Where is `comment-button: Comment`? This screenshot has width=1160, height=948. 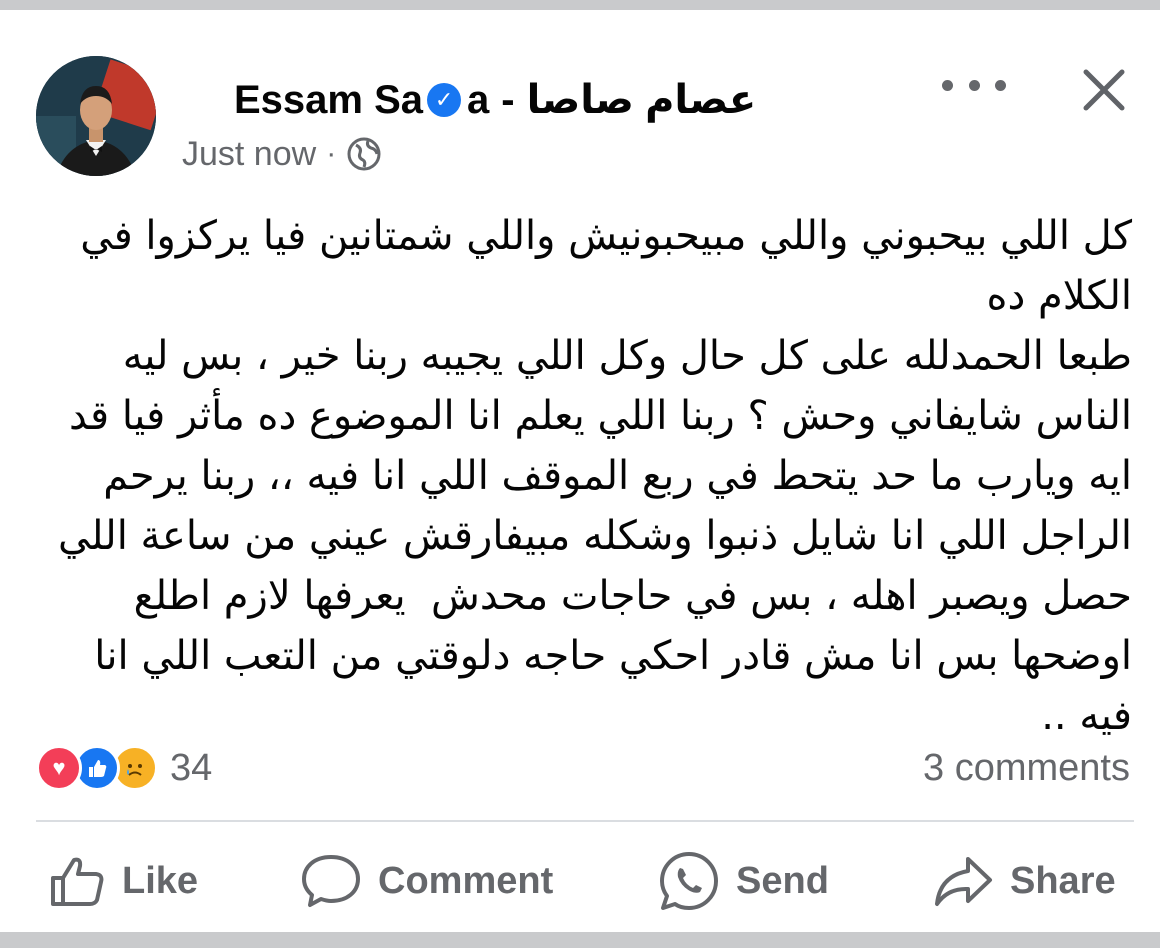 comment-button: Comment is located at coordinates (426, 881).